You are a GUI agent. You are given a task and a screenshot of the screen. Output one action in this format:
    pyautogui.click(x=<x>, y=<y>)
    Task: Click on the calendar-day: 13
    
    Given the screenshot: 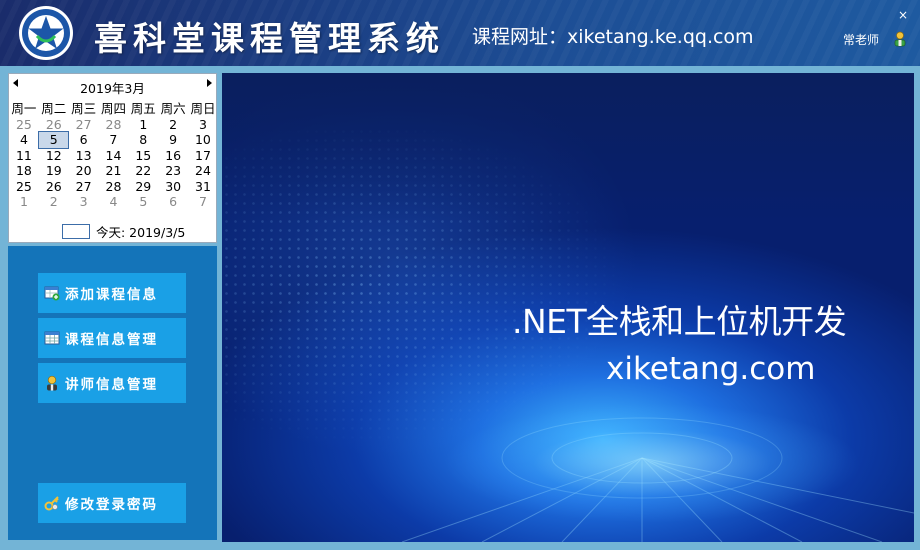 What is the action you would take?
    pyautogui.click(x=84, y=156)
    